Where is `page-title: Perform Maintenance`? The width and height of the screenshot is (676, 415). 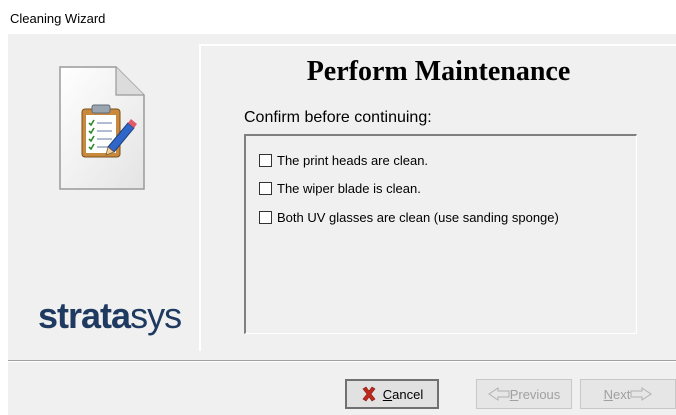
page-title: Perform Maintenance is located at coordinates (438, 71).